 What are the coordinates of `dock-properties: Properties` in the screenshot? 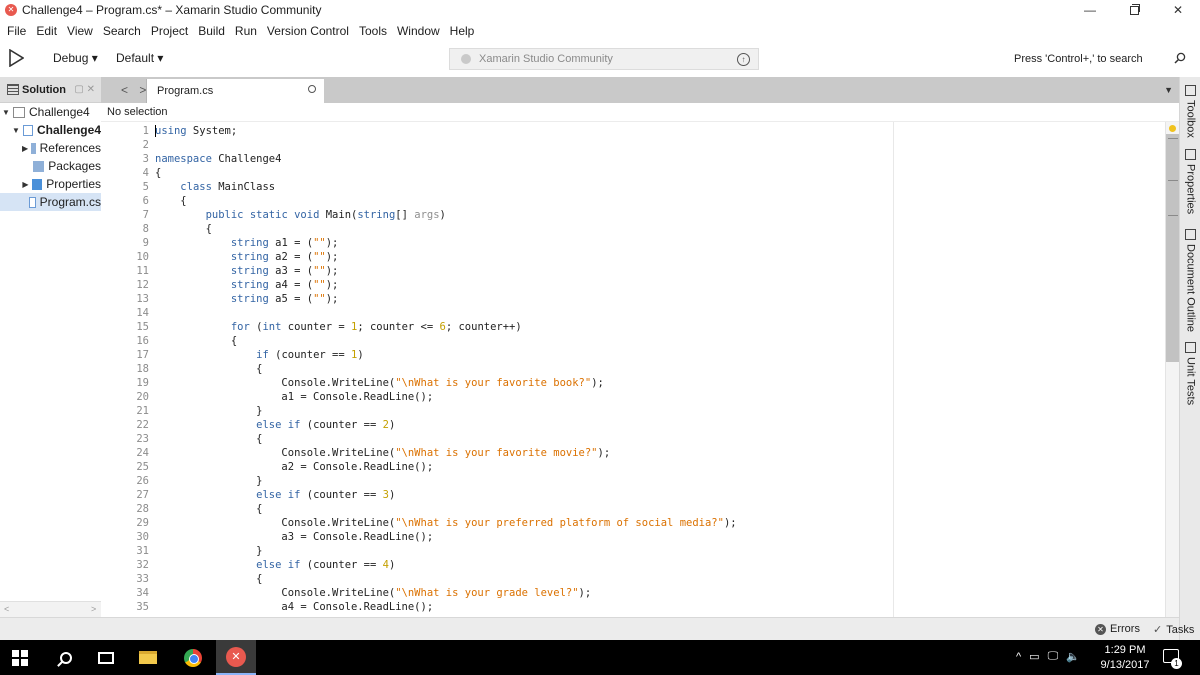 It's located at (1190, 181).